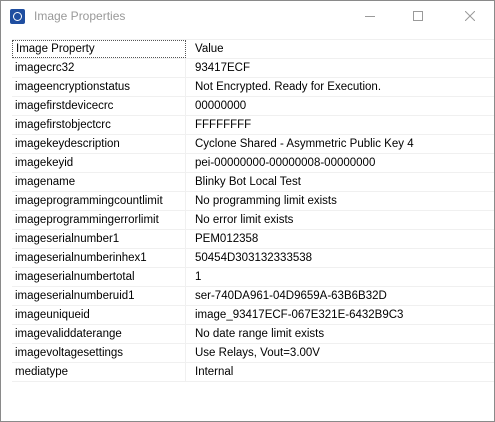  I want to click on table-row: imagecrc32 93417ECF, so click(253, 68).